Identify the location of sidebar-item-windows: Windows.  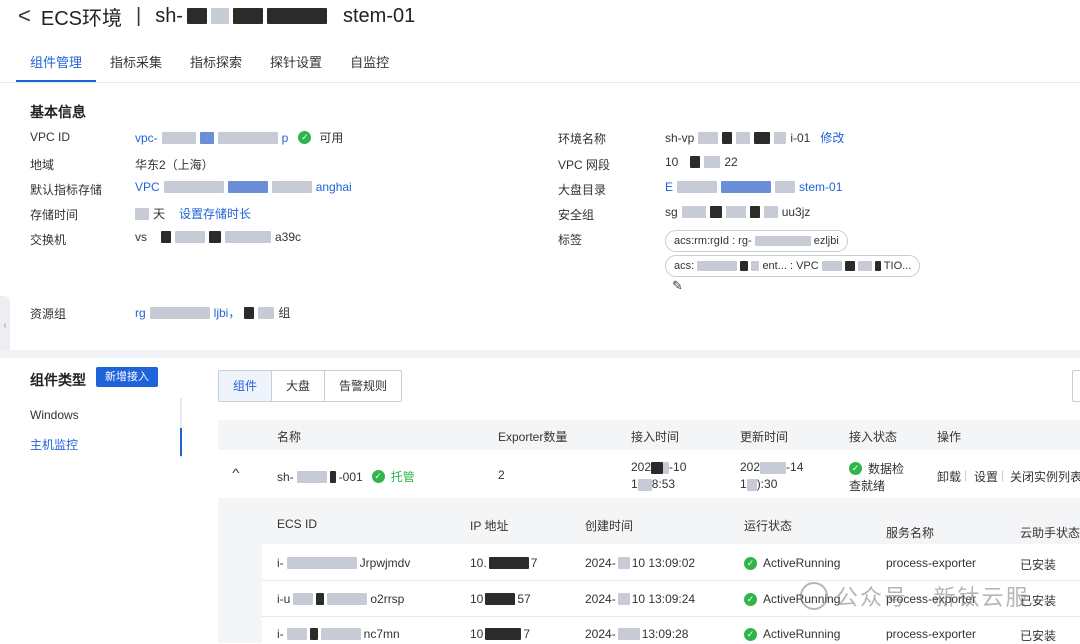
(54, 415).